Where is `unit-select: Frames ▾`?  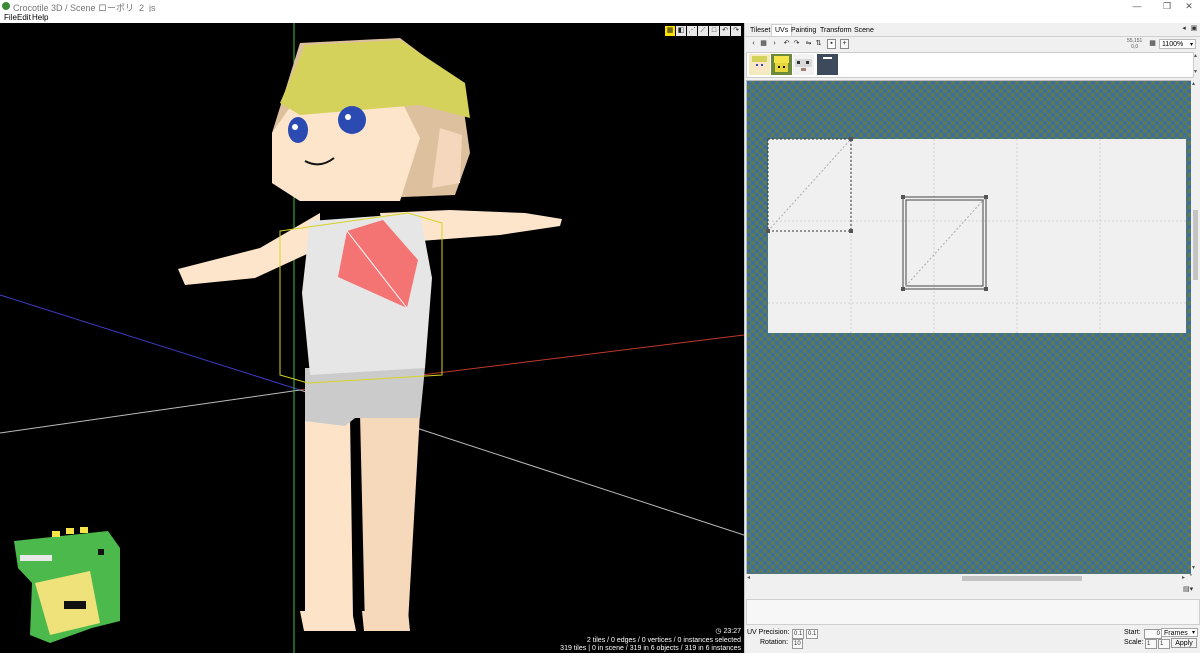 unit-select: Frames ▾ is located at coordinates (1179, 632).